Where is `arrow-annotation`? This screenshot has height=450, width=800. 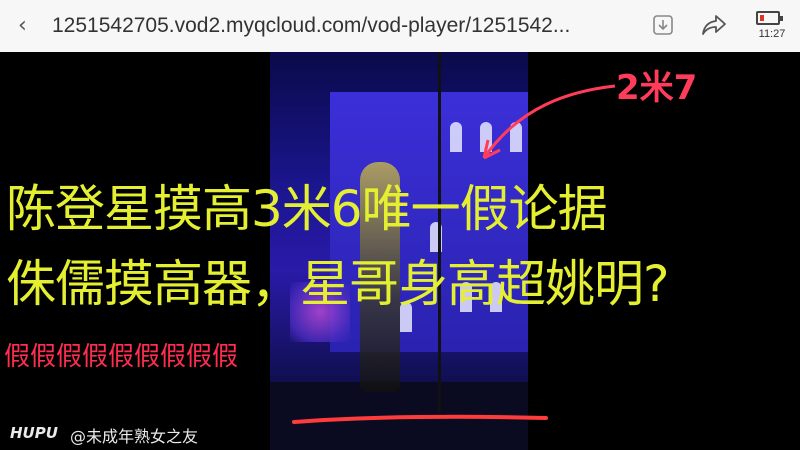
arrow-annotation is located at coordinates (549, 122).